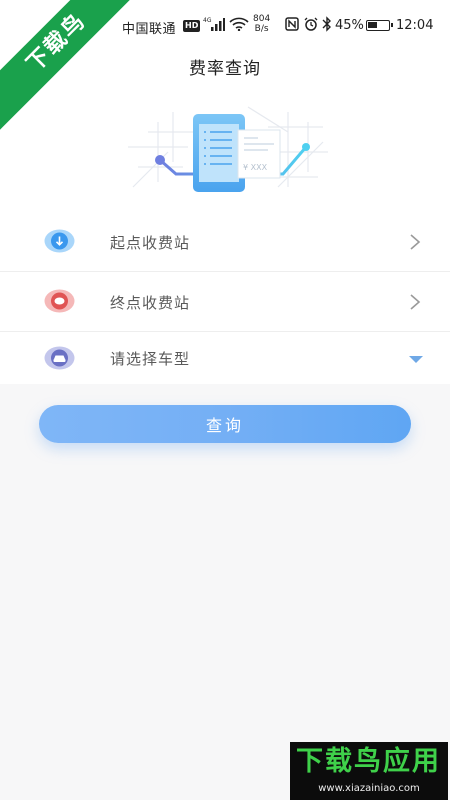  Describe the element at coordinates (239, 24) in the screenshot. I see `wifi-icon` at that location.